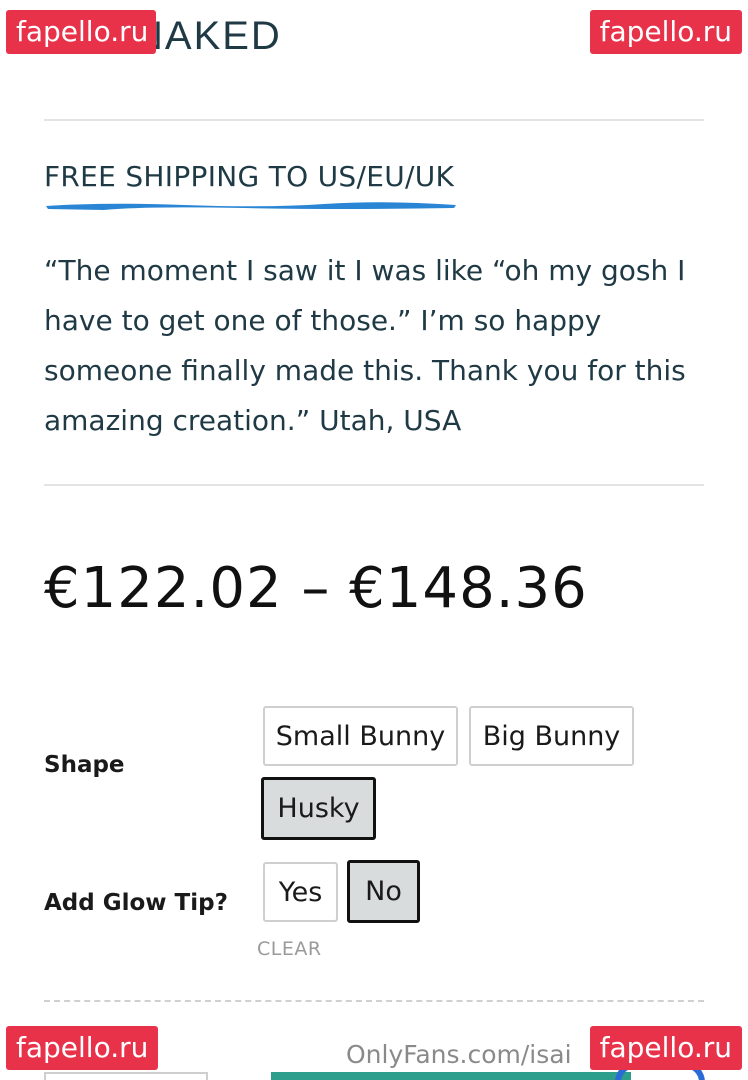 This screenshot has width=748, height=1080. What do you see at coordinates (208, 36) in the screenshot?
I see `logo-text: NAKED` at bounding box center [208, 36].